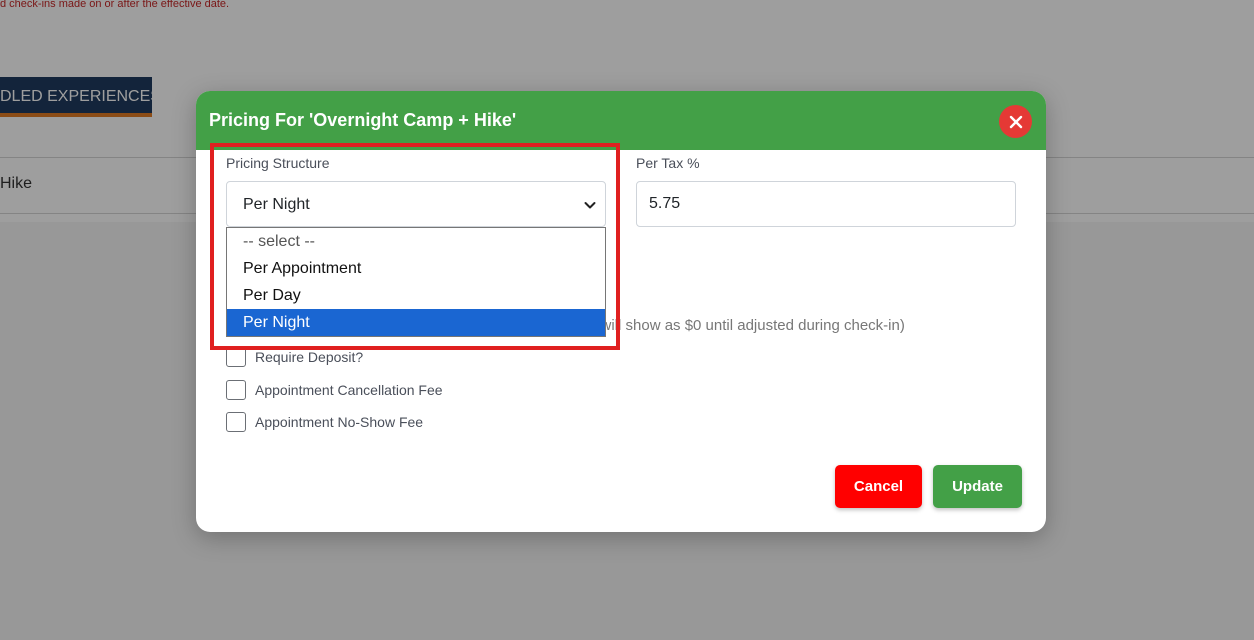 The width and height of the screenshot is (1254, 640). What do you see at coordinates (278, 163) in the screenshot?
I see `pricing-structure-label: Pricing Structure` at bounding box center [278, 163].